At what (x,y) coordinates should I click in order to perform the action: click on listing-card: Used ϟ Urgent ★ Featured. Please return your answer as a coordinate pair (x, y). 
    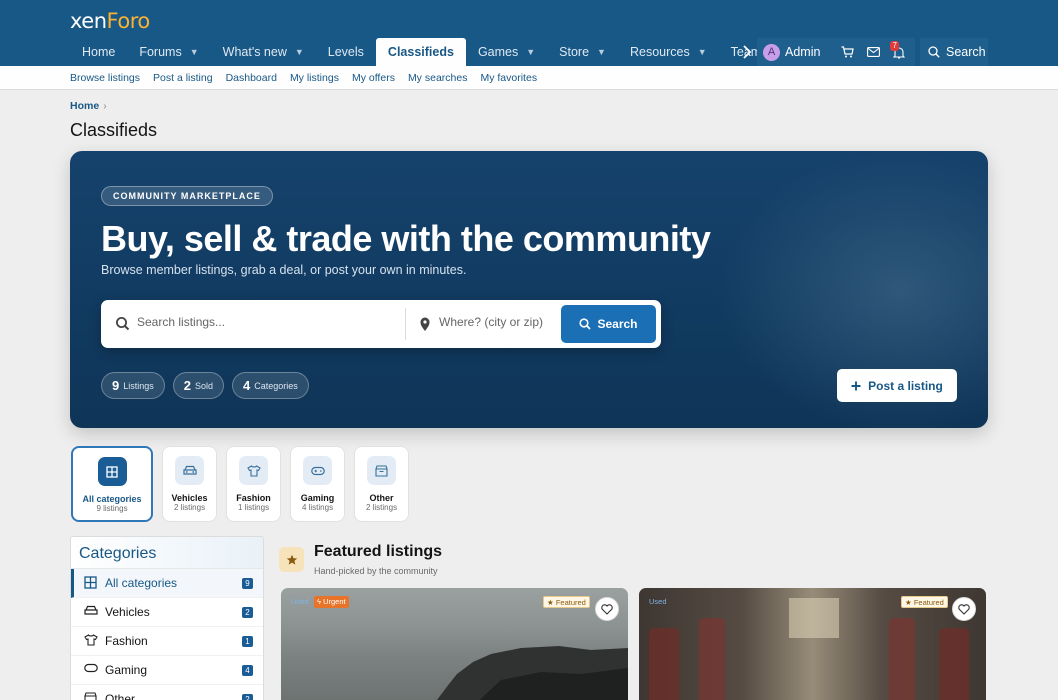
    Looking at the image, I should click on (454, 644).